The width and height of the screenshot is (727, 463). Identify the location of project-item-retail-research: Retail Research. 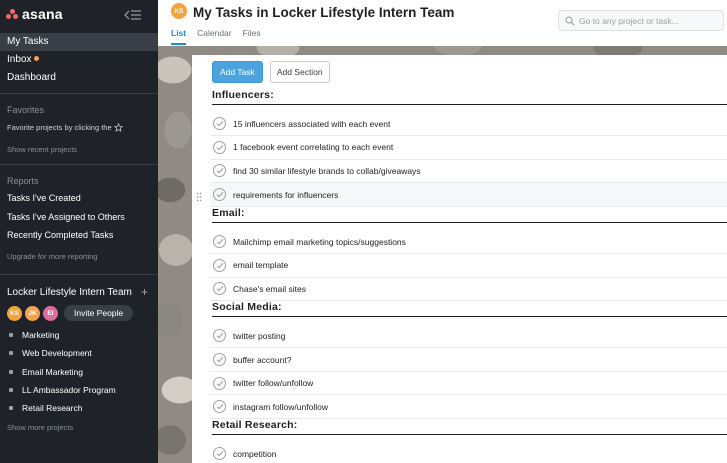
(79, 408).